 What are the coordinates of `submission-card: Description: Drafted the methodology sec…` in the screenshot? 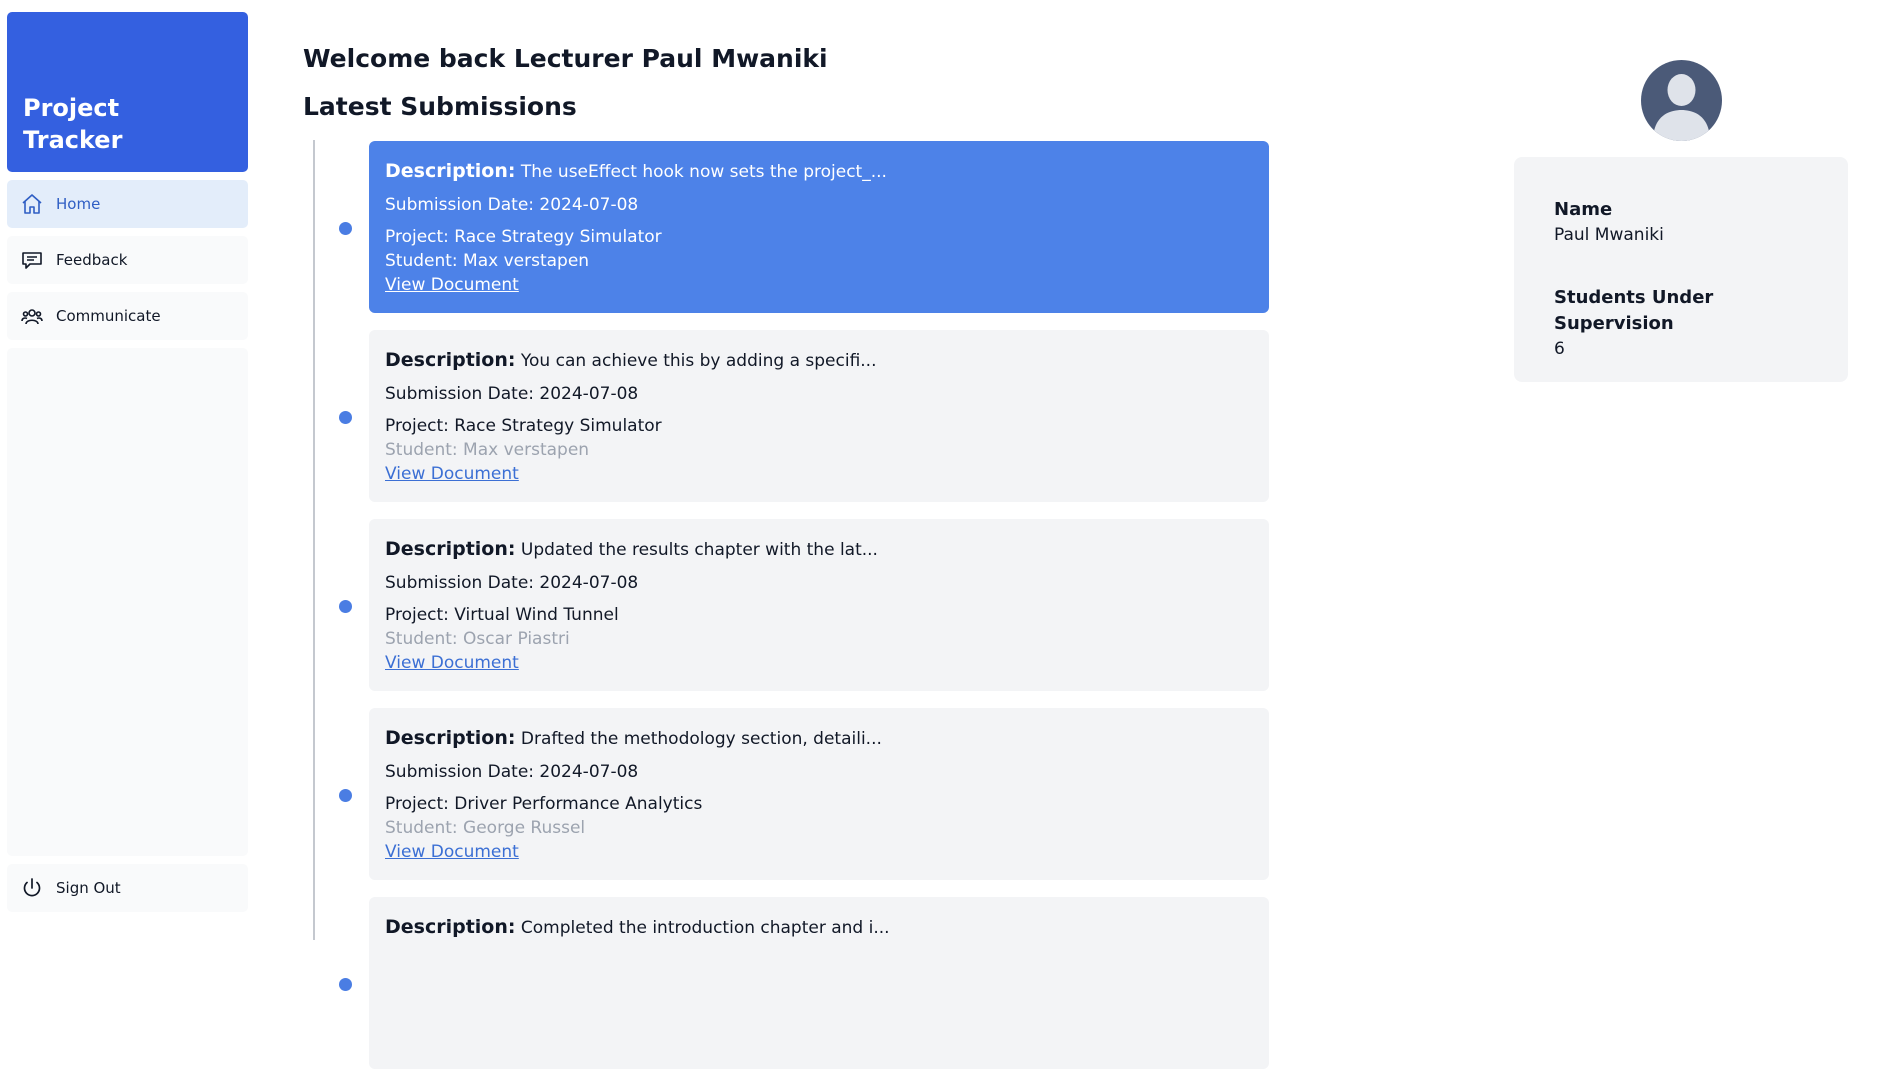 It's located at (819, 794).